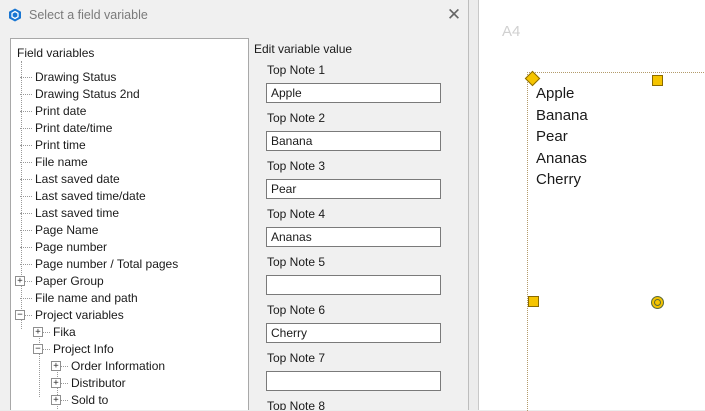 Image resolution: width=705 pixels, height=411 pixels. I want to click on top-note-label: Top Note 4, so click(296, 214).